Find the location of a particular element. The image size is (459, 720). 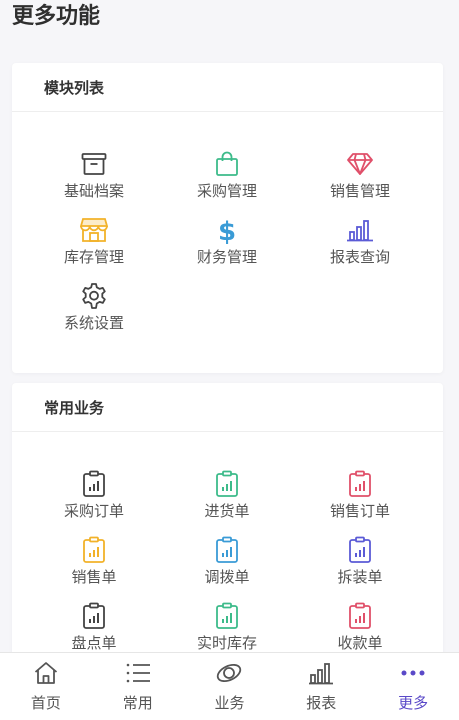

module-item-finance: $ 财务管理 is located at coordinates (227, 248).